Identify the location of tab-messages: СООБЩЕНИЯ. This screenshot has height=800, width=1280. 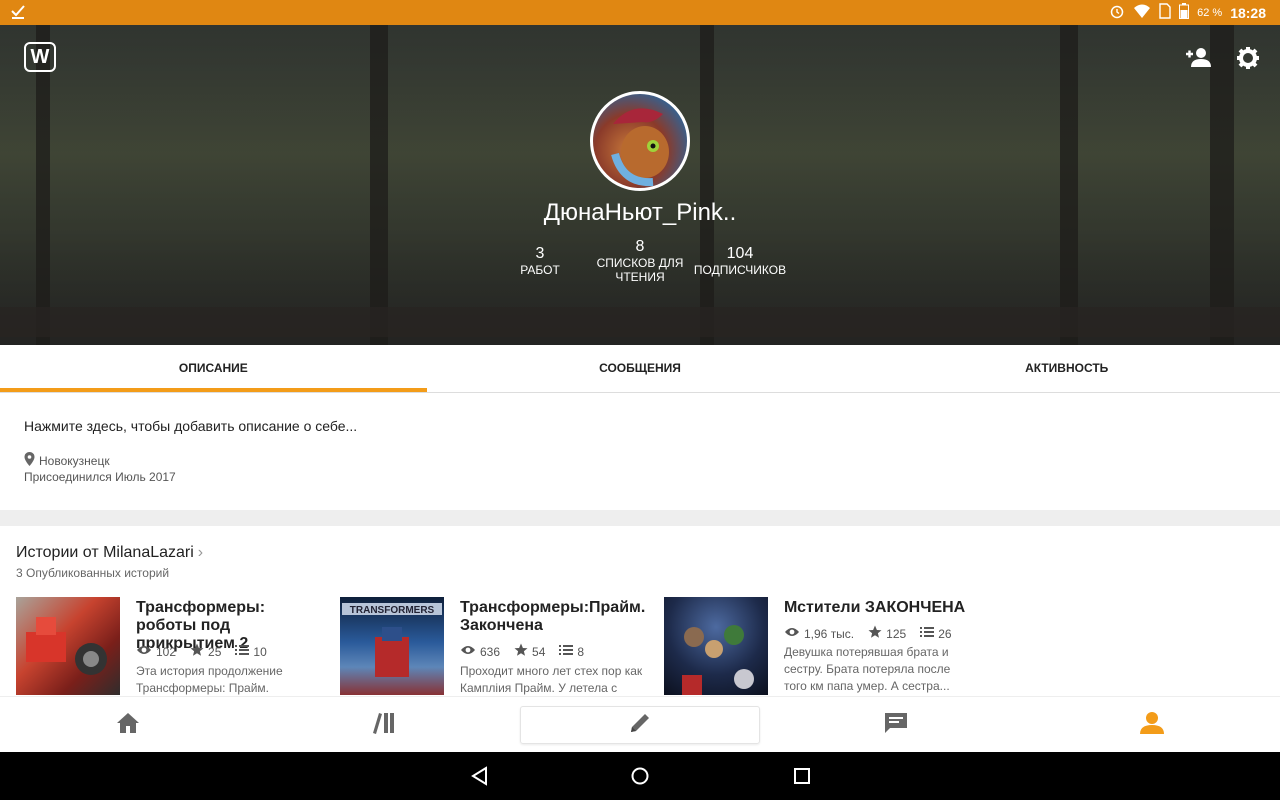
(640, 368).